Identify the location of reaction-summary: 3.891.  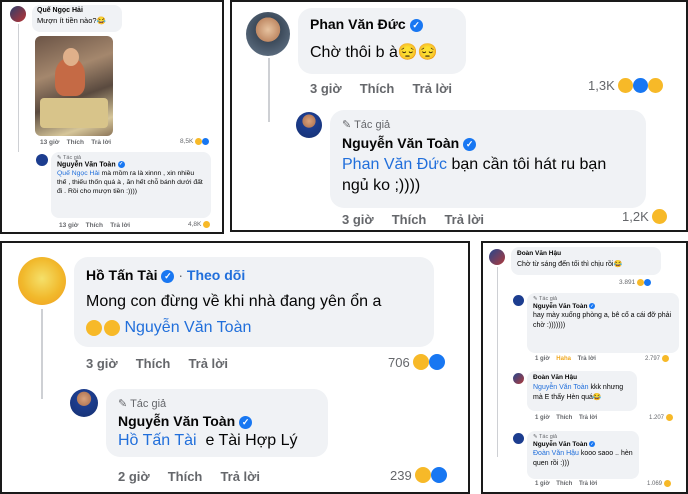
(635, 282).